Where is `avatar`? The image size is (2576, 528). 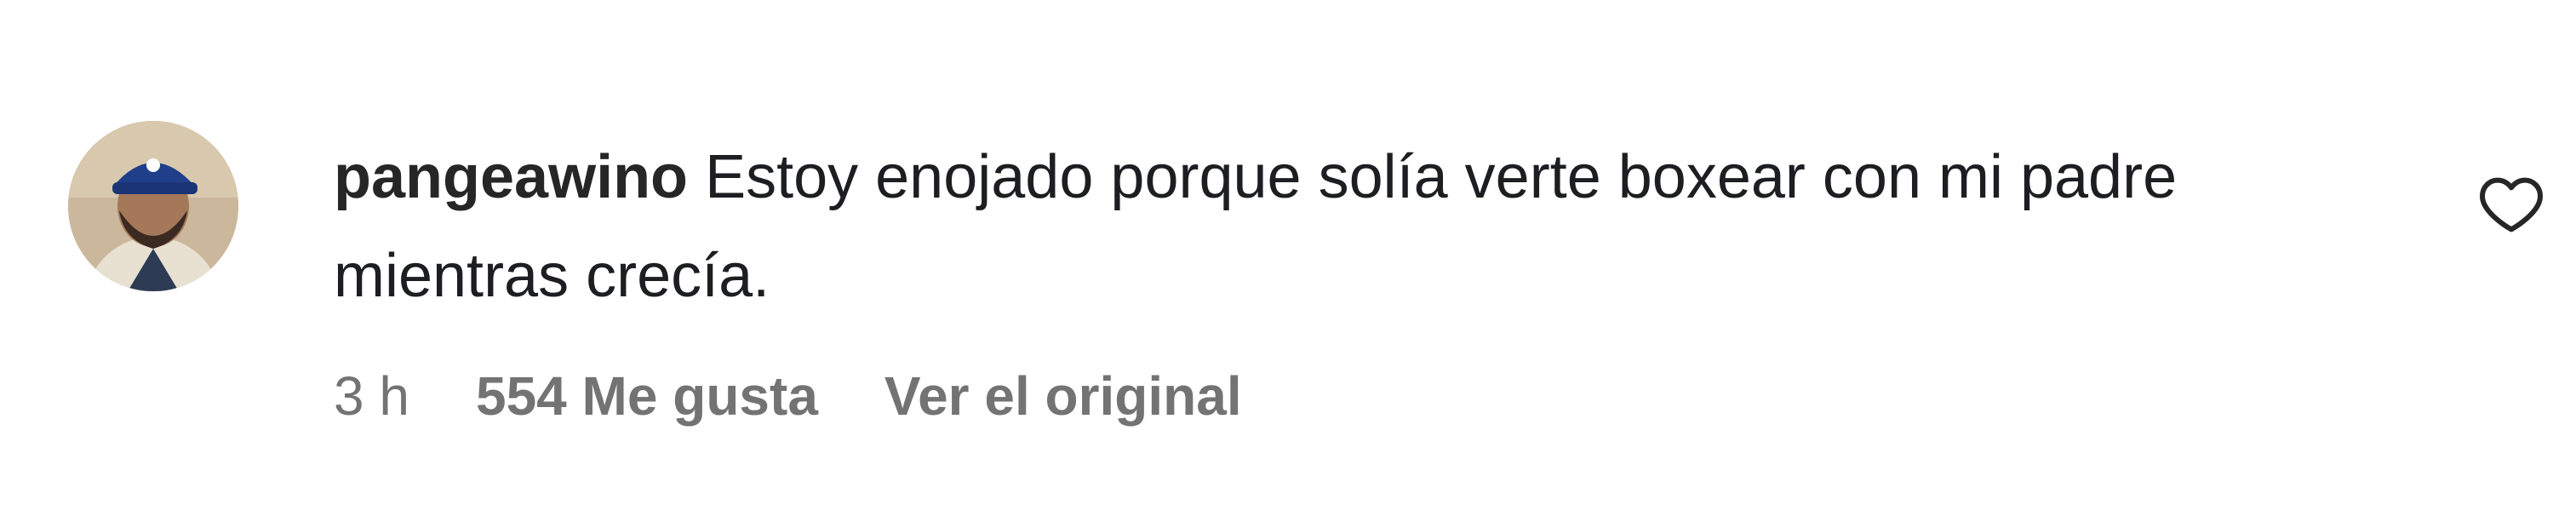
avatar is located at coordinates (153, 206).